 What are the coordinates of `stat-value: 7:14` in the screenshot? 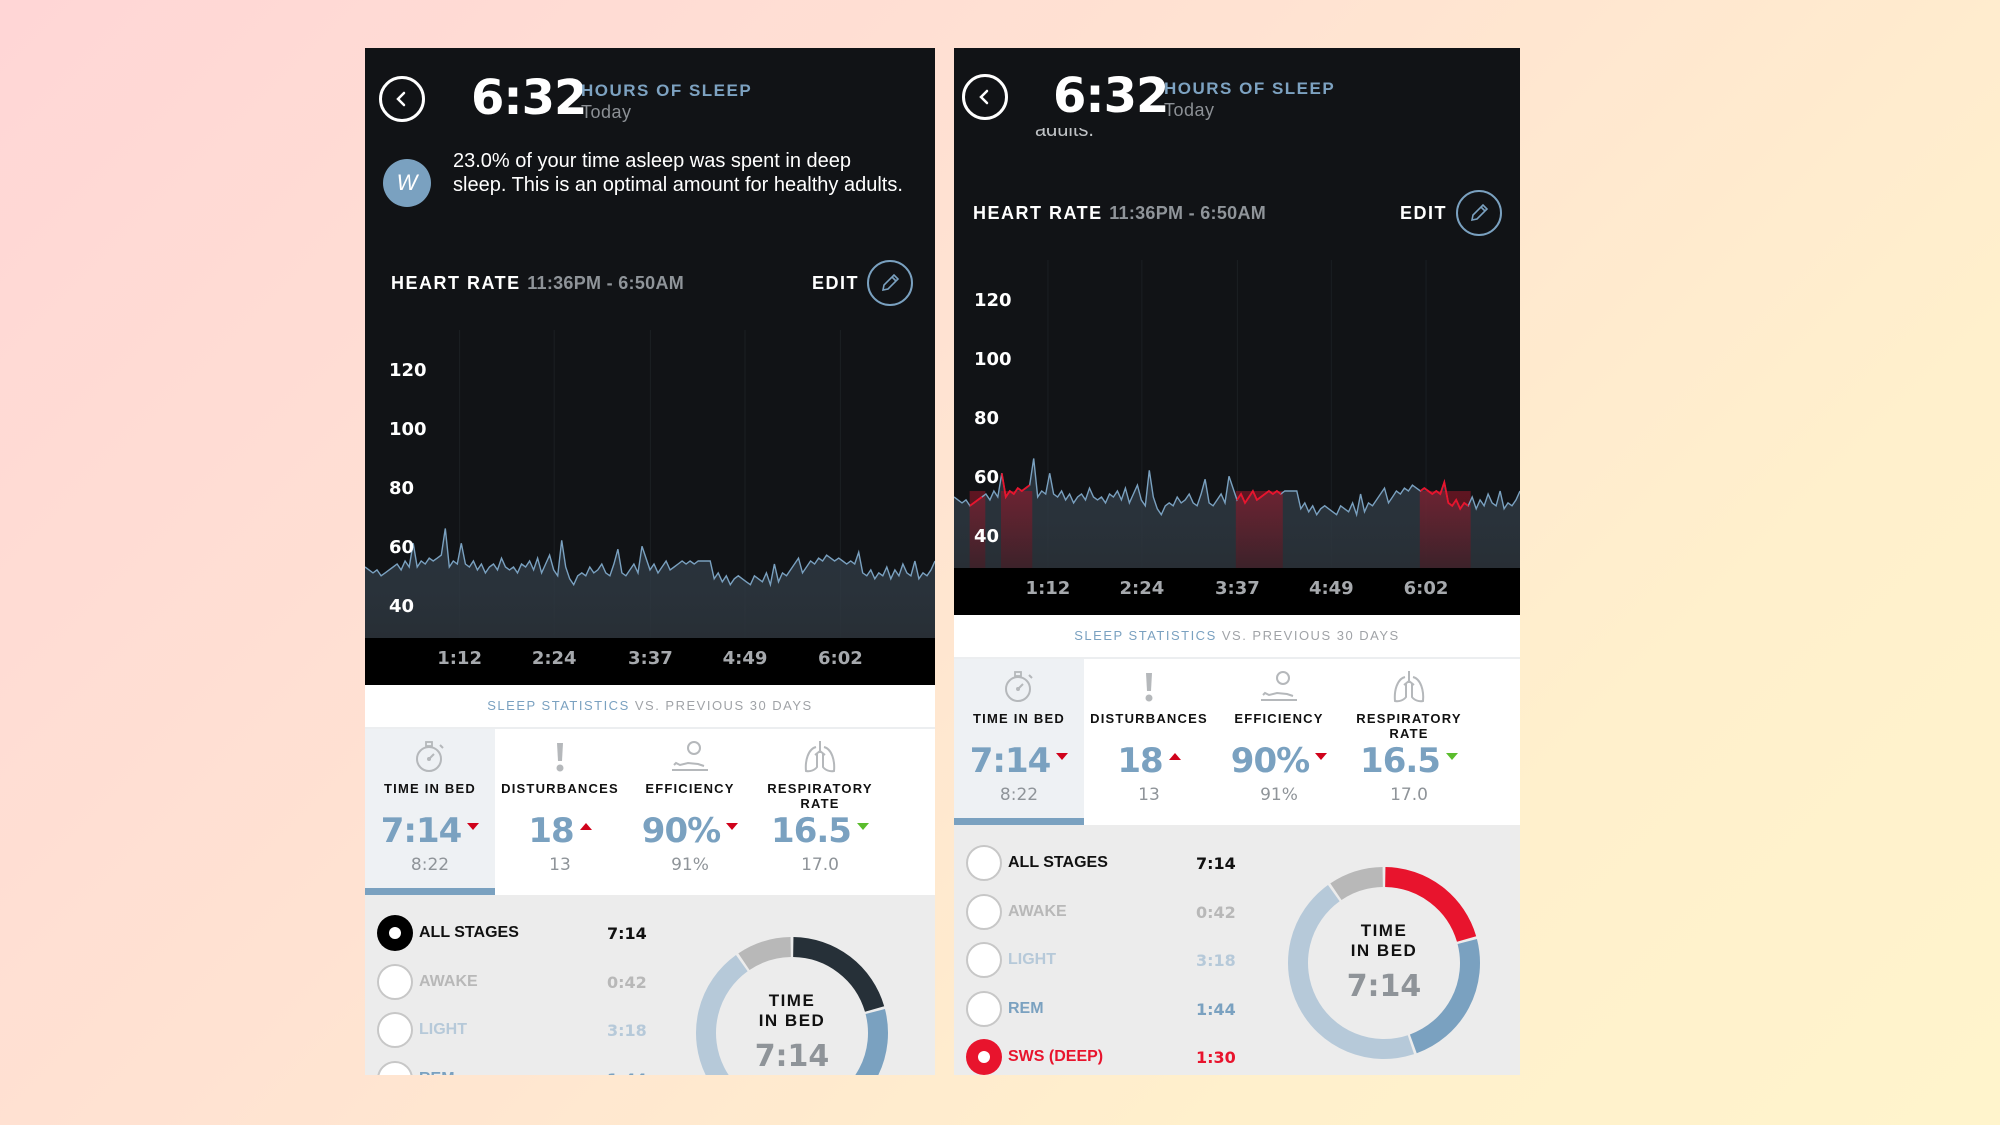 It's located at (1019, 761).